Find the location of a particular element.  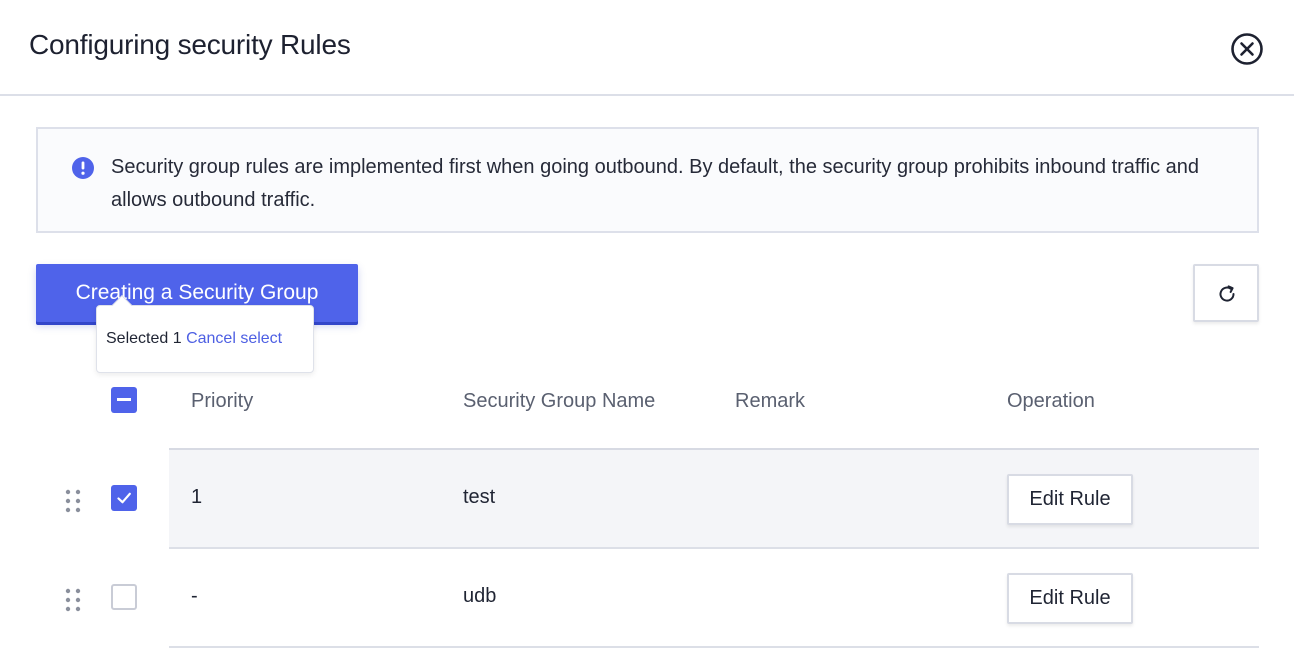

refresh-icon is located at coordinates (1227, 293).